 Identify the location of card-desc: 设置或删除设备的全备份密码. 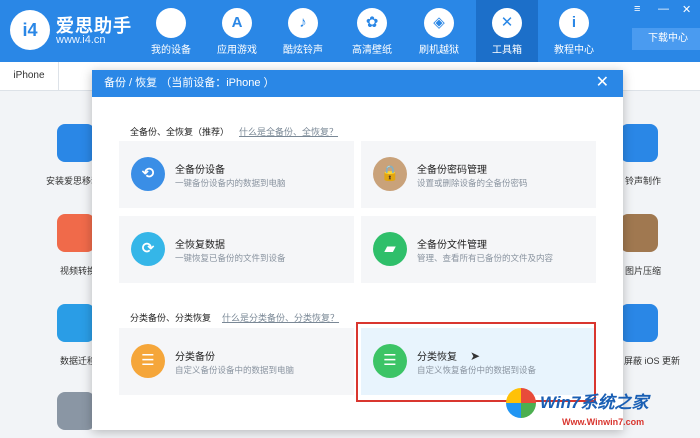
(472, 183).